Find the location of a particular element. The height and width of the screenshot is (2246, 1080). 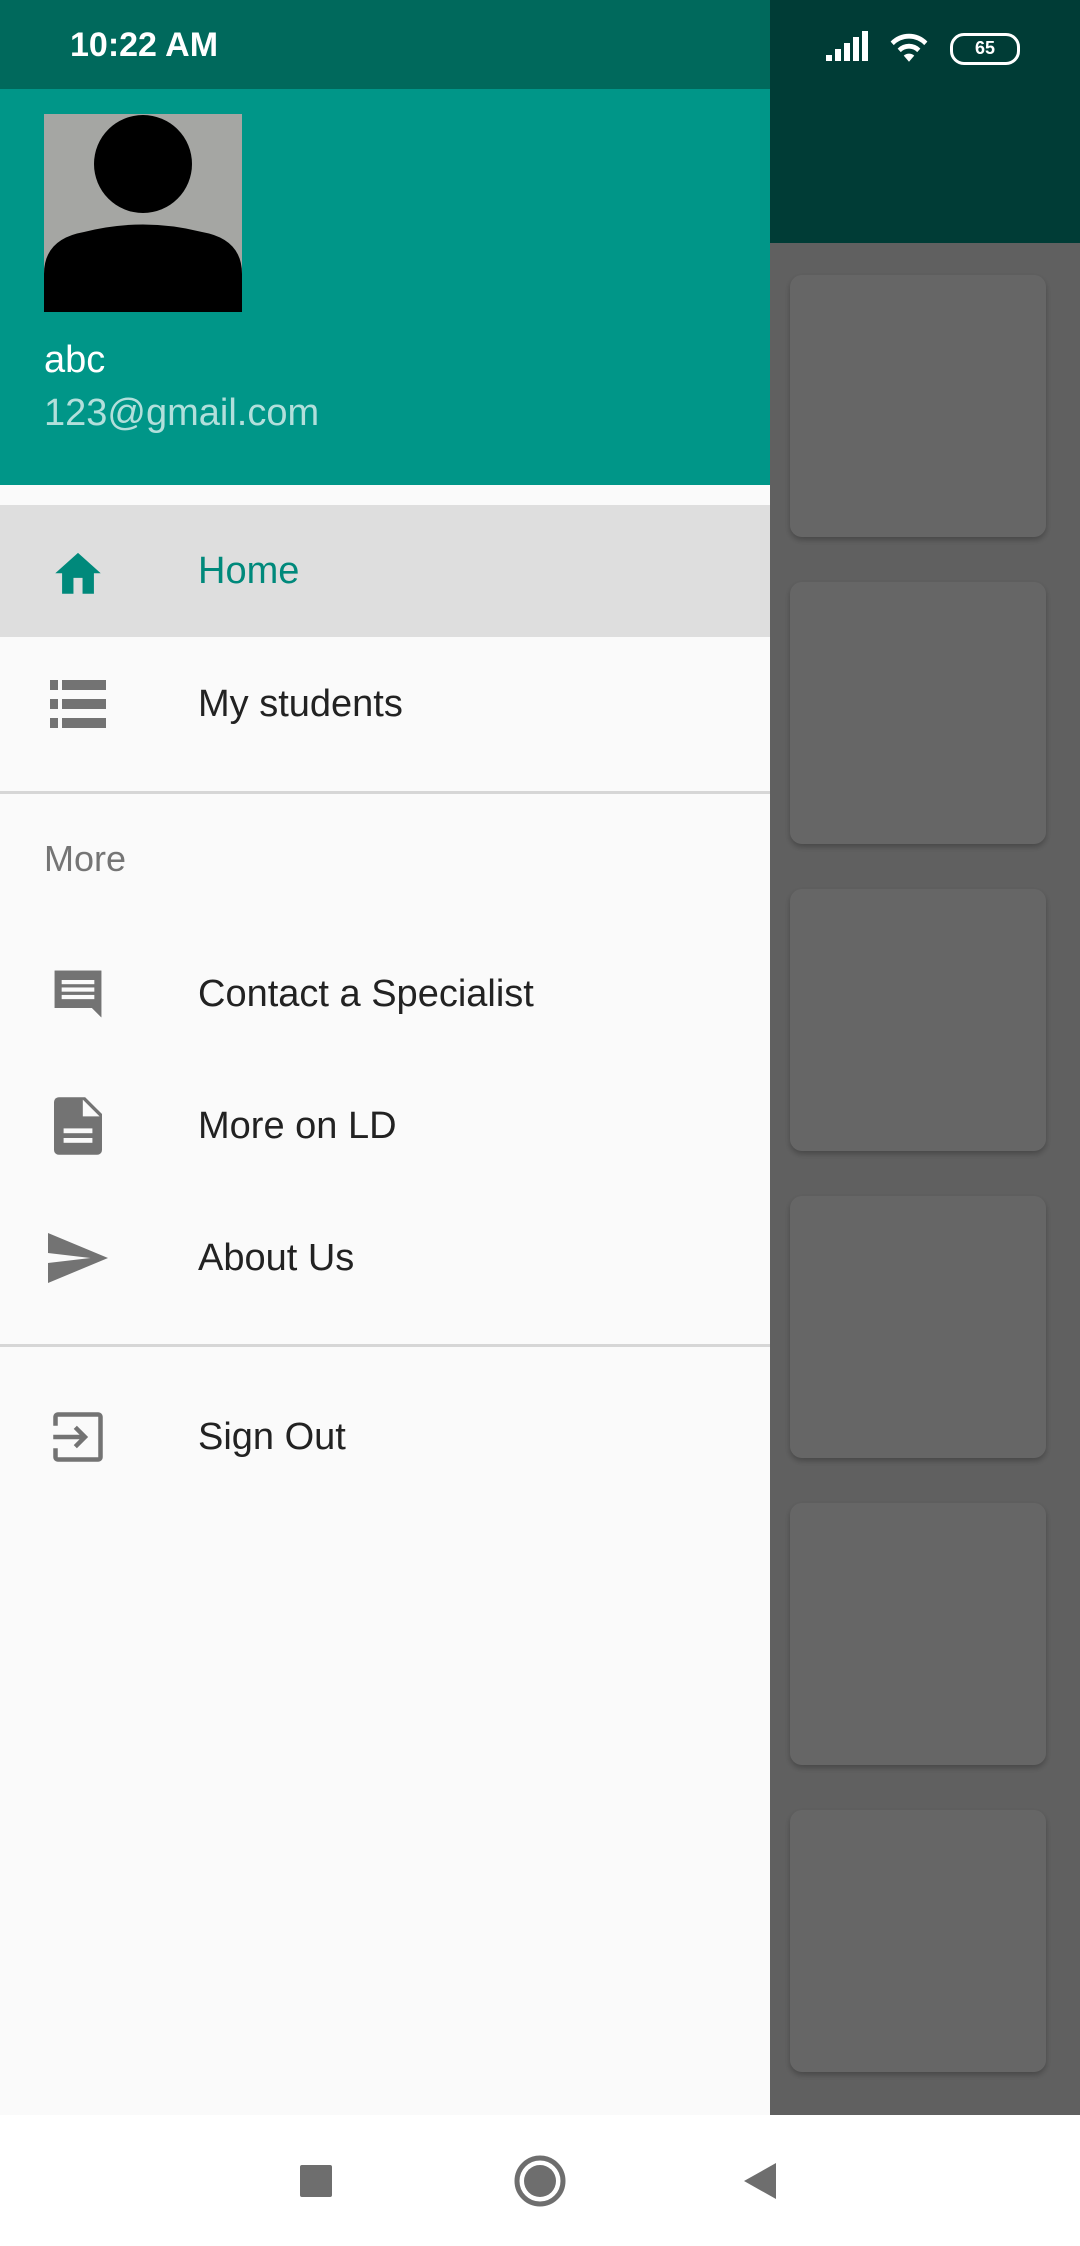

status-icons: 65 is located at coordinates (923, 48).